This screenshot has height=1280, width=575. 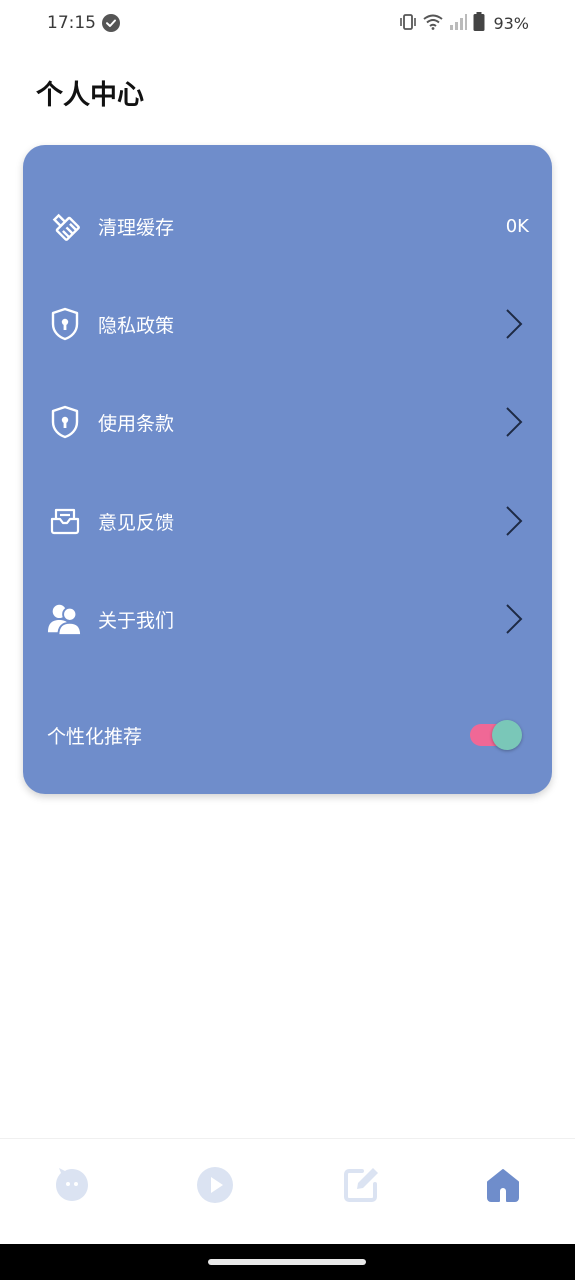 What do you see at coordinates (90, 95) in the screenshot?
I see `page-title: 个人中心` at bounding box center [90, 95].